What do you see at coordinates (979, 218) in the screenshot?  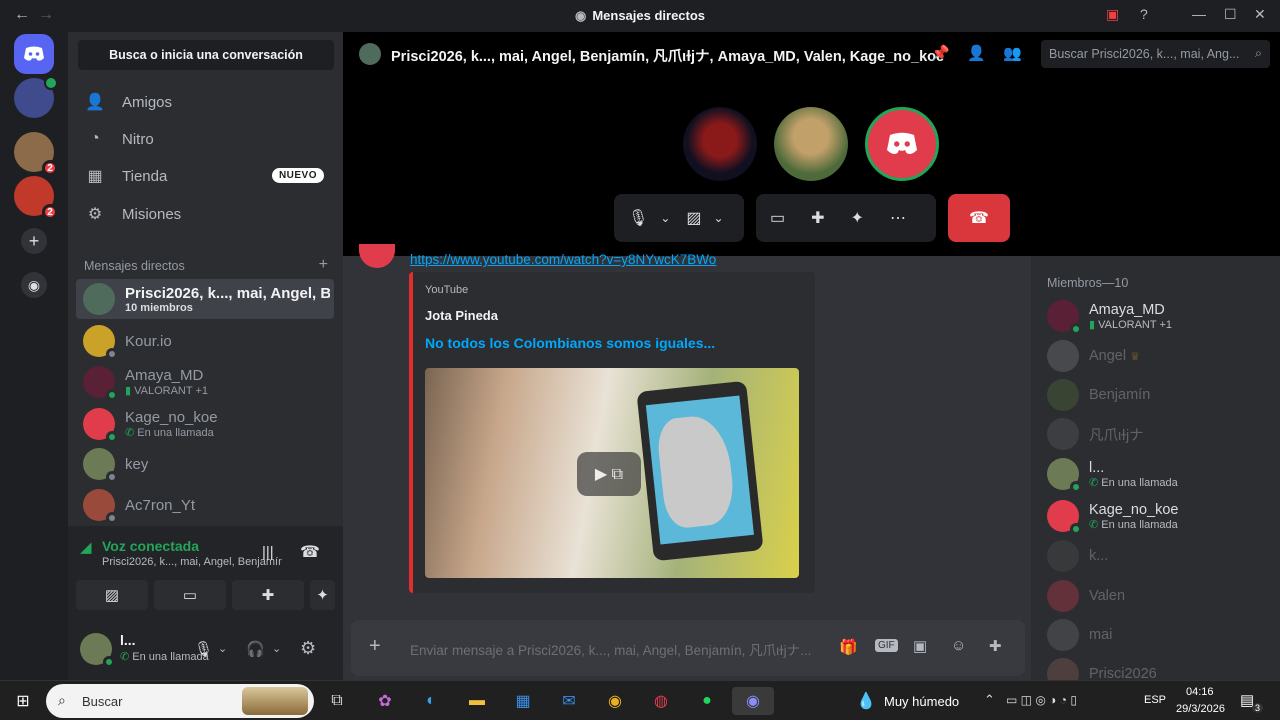 I see `hang-up-button: ☎` at bounding box center [979, 218].